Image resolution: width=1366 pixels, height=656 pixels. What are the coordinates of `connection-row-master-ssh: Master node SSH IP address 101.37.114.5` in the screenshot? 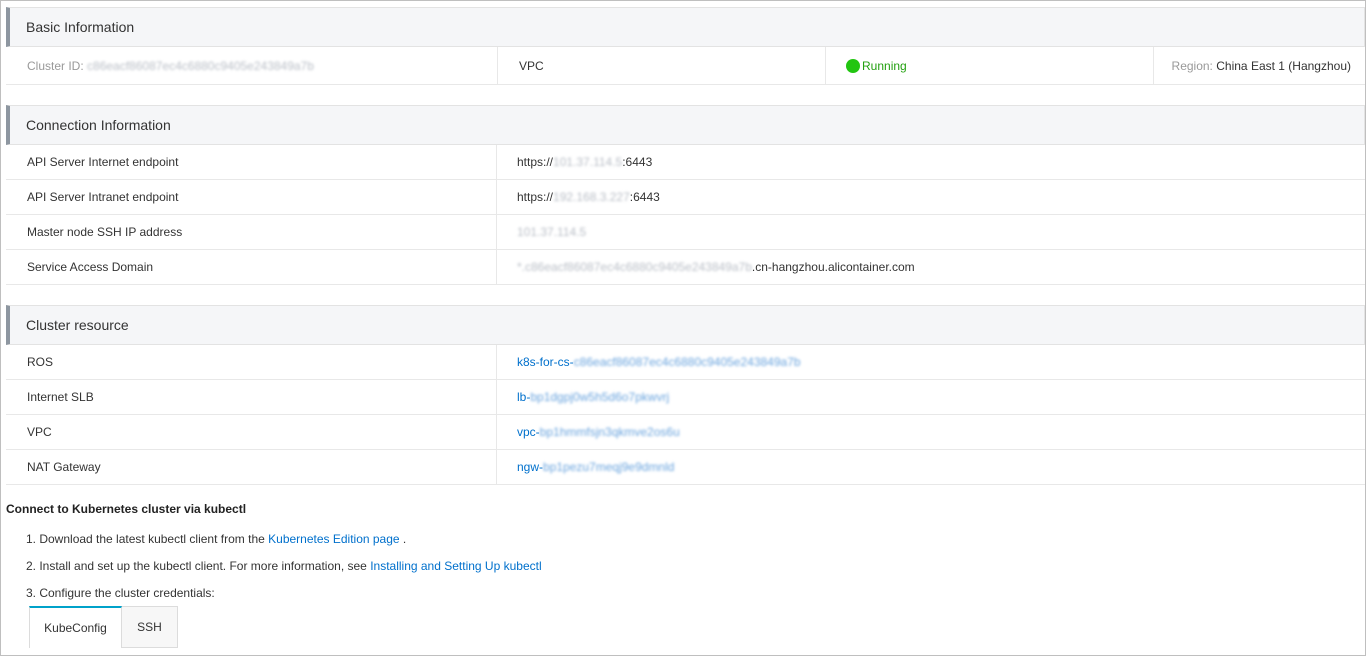 It's located at (685, 232).